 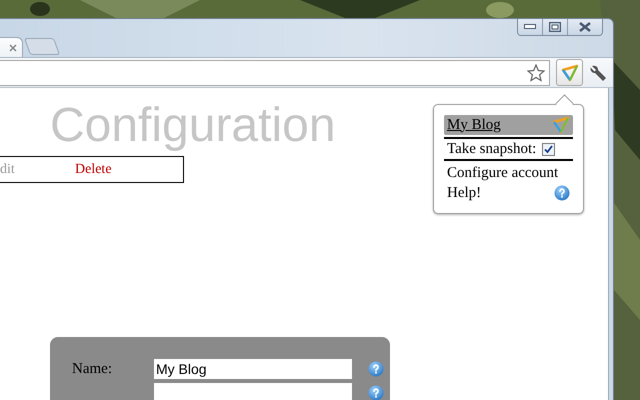 I want to click on delete-link: Delete, so click(x=93, y=170).